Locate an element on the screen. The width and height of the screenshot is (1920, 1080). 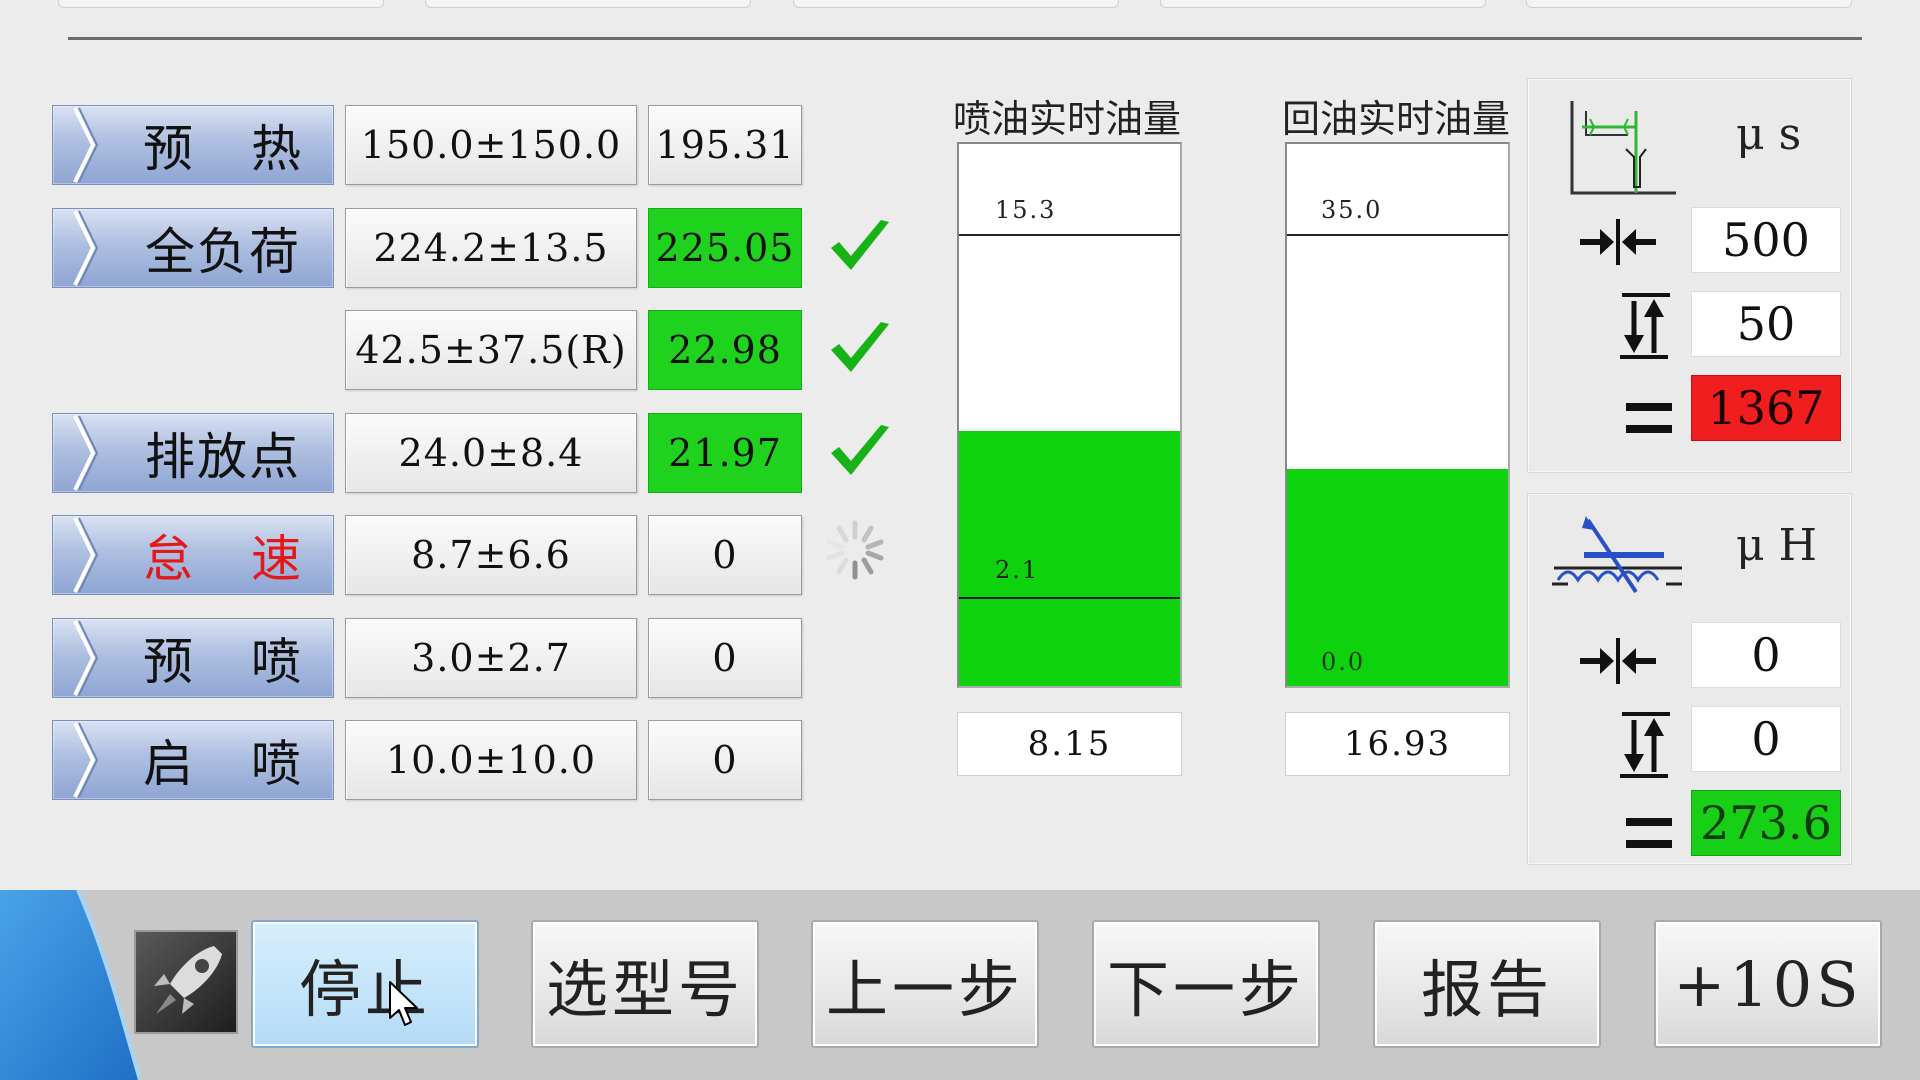
injection-bar-title: 喷油实时油量 is located at coordinates (1067, 119).